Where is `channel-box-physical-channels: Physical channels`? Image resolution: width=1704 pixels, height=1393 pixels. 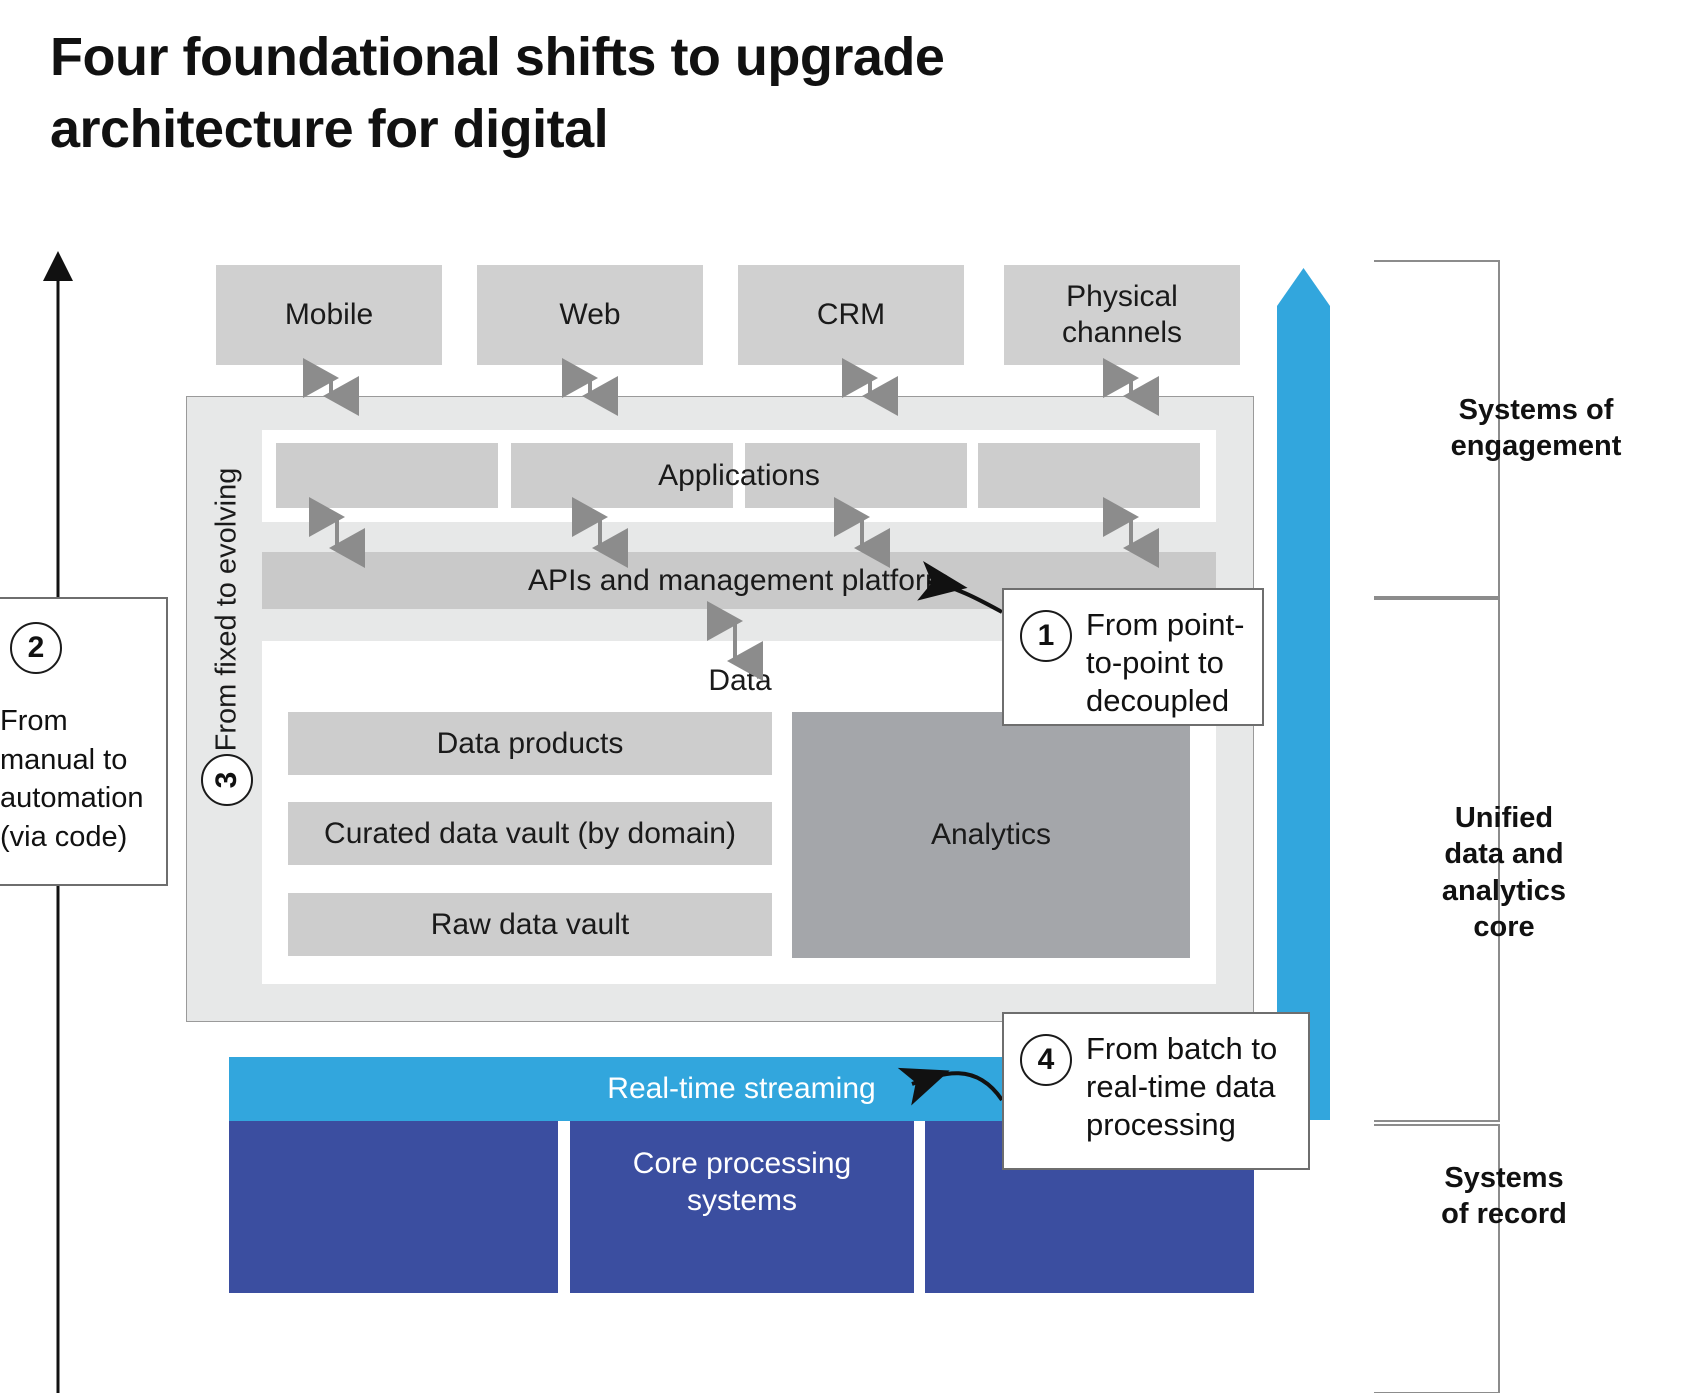 channel-box-physical-channels: Physical channels is located at coordinates (1122, 315).